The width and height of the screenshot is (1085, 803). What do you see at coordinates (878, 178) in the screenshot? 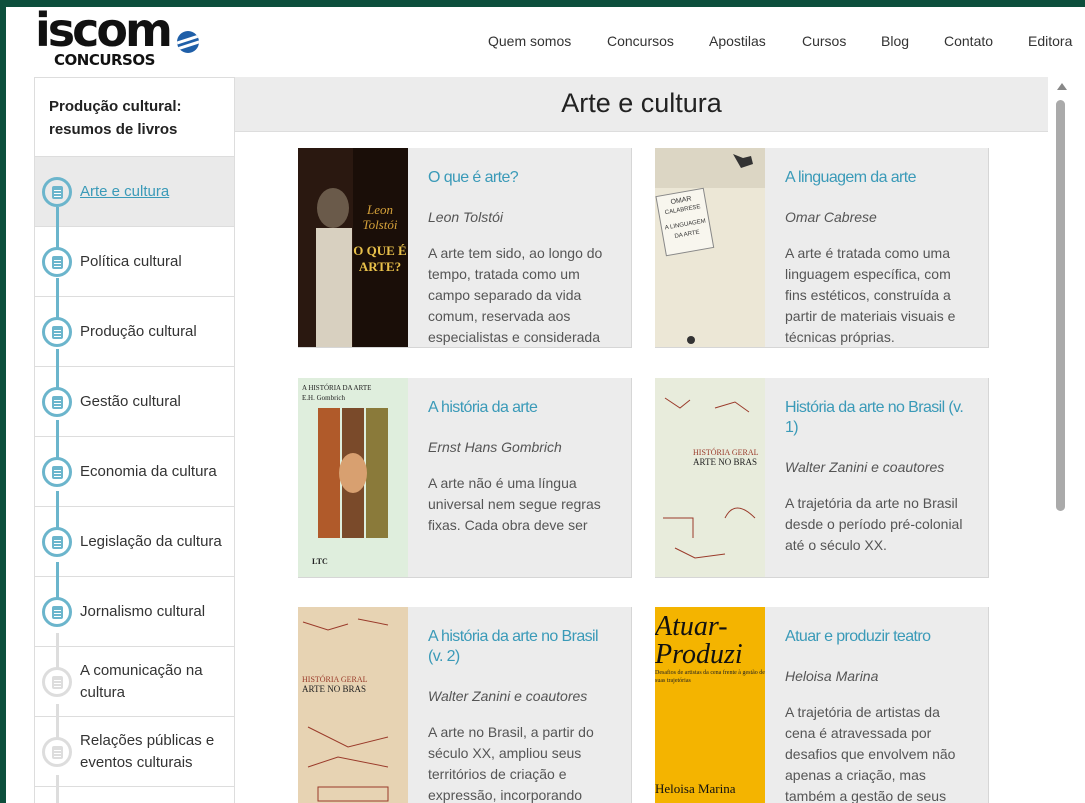
I see `card-title: A linguagem da arte` at bounding box center [878, 178].